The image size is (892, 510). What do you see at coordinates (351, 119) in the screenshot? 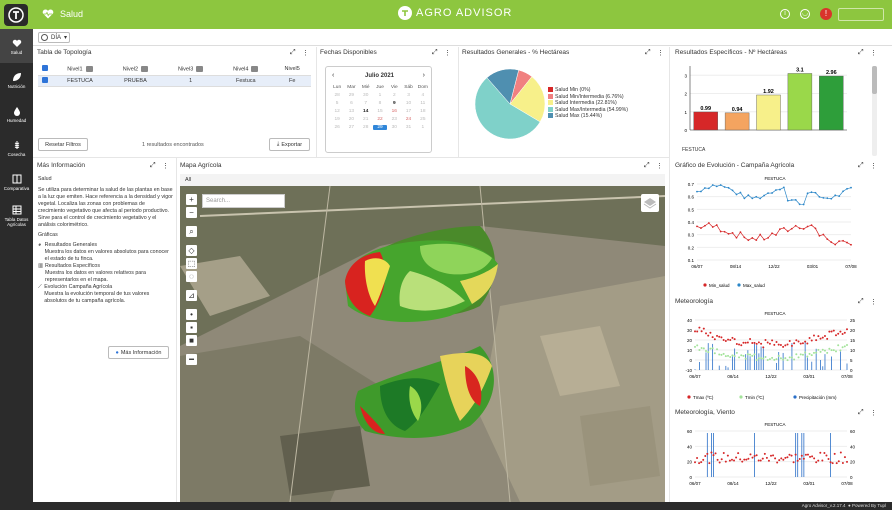
I see `calendar-day: 20` at bounding box center [351, 119].